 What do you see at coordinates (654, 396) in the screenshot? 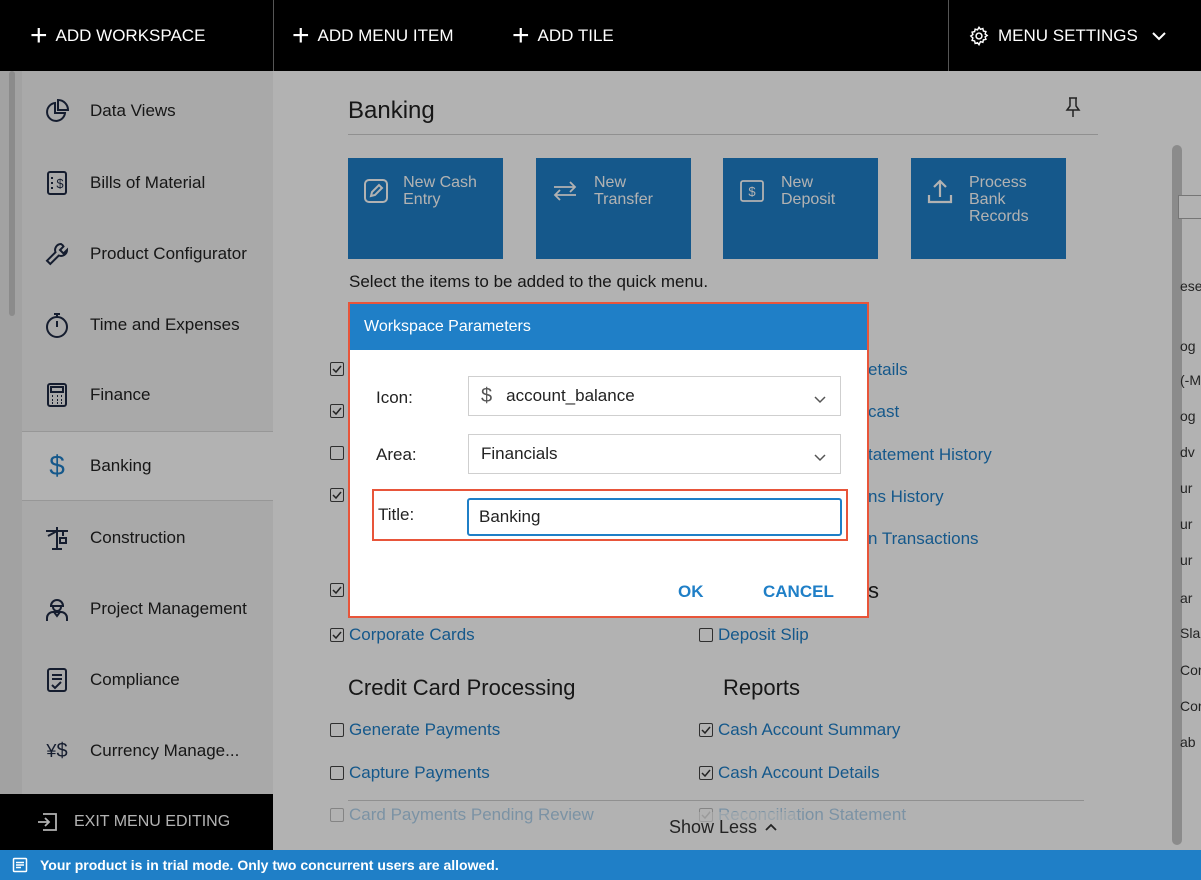
I see `icon-select: $ account_balance` at bounding box center [654, 396].